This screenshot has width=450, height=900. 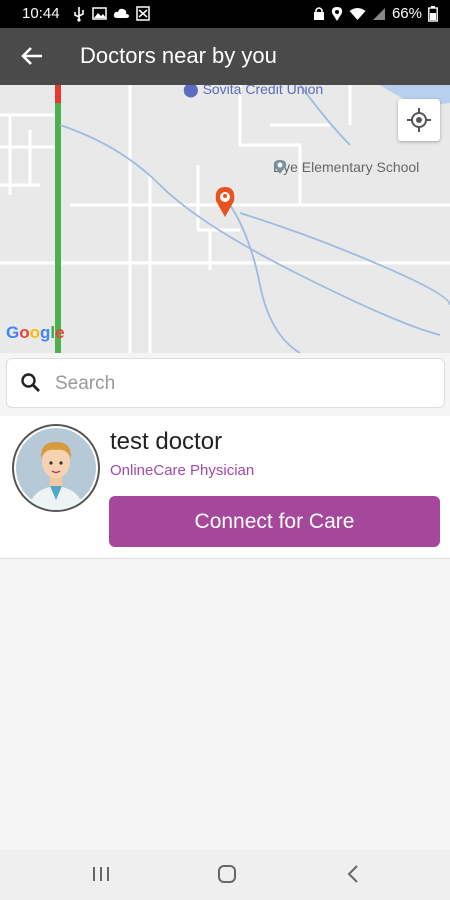 What do you see at coordinates (318, 13) in the screenshot?
I see `lock-icon` at bounding box center [318, 13].